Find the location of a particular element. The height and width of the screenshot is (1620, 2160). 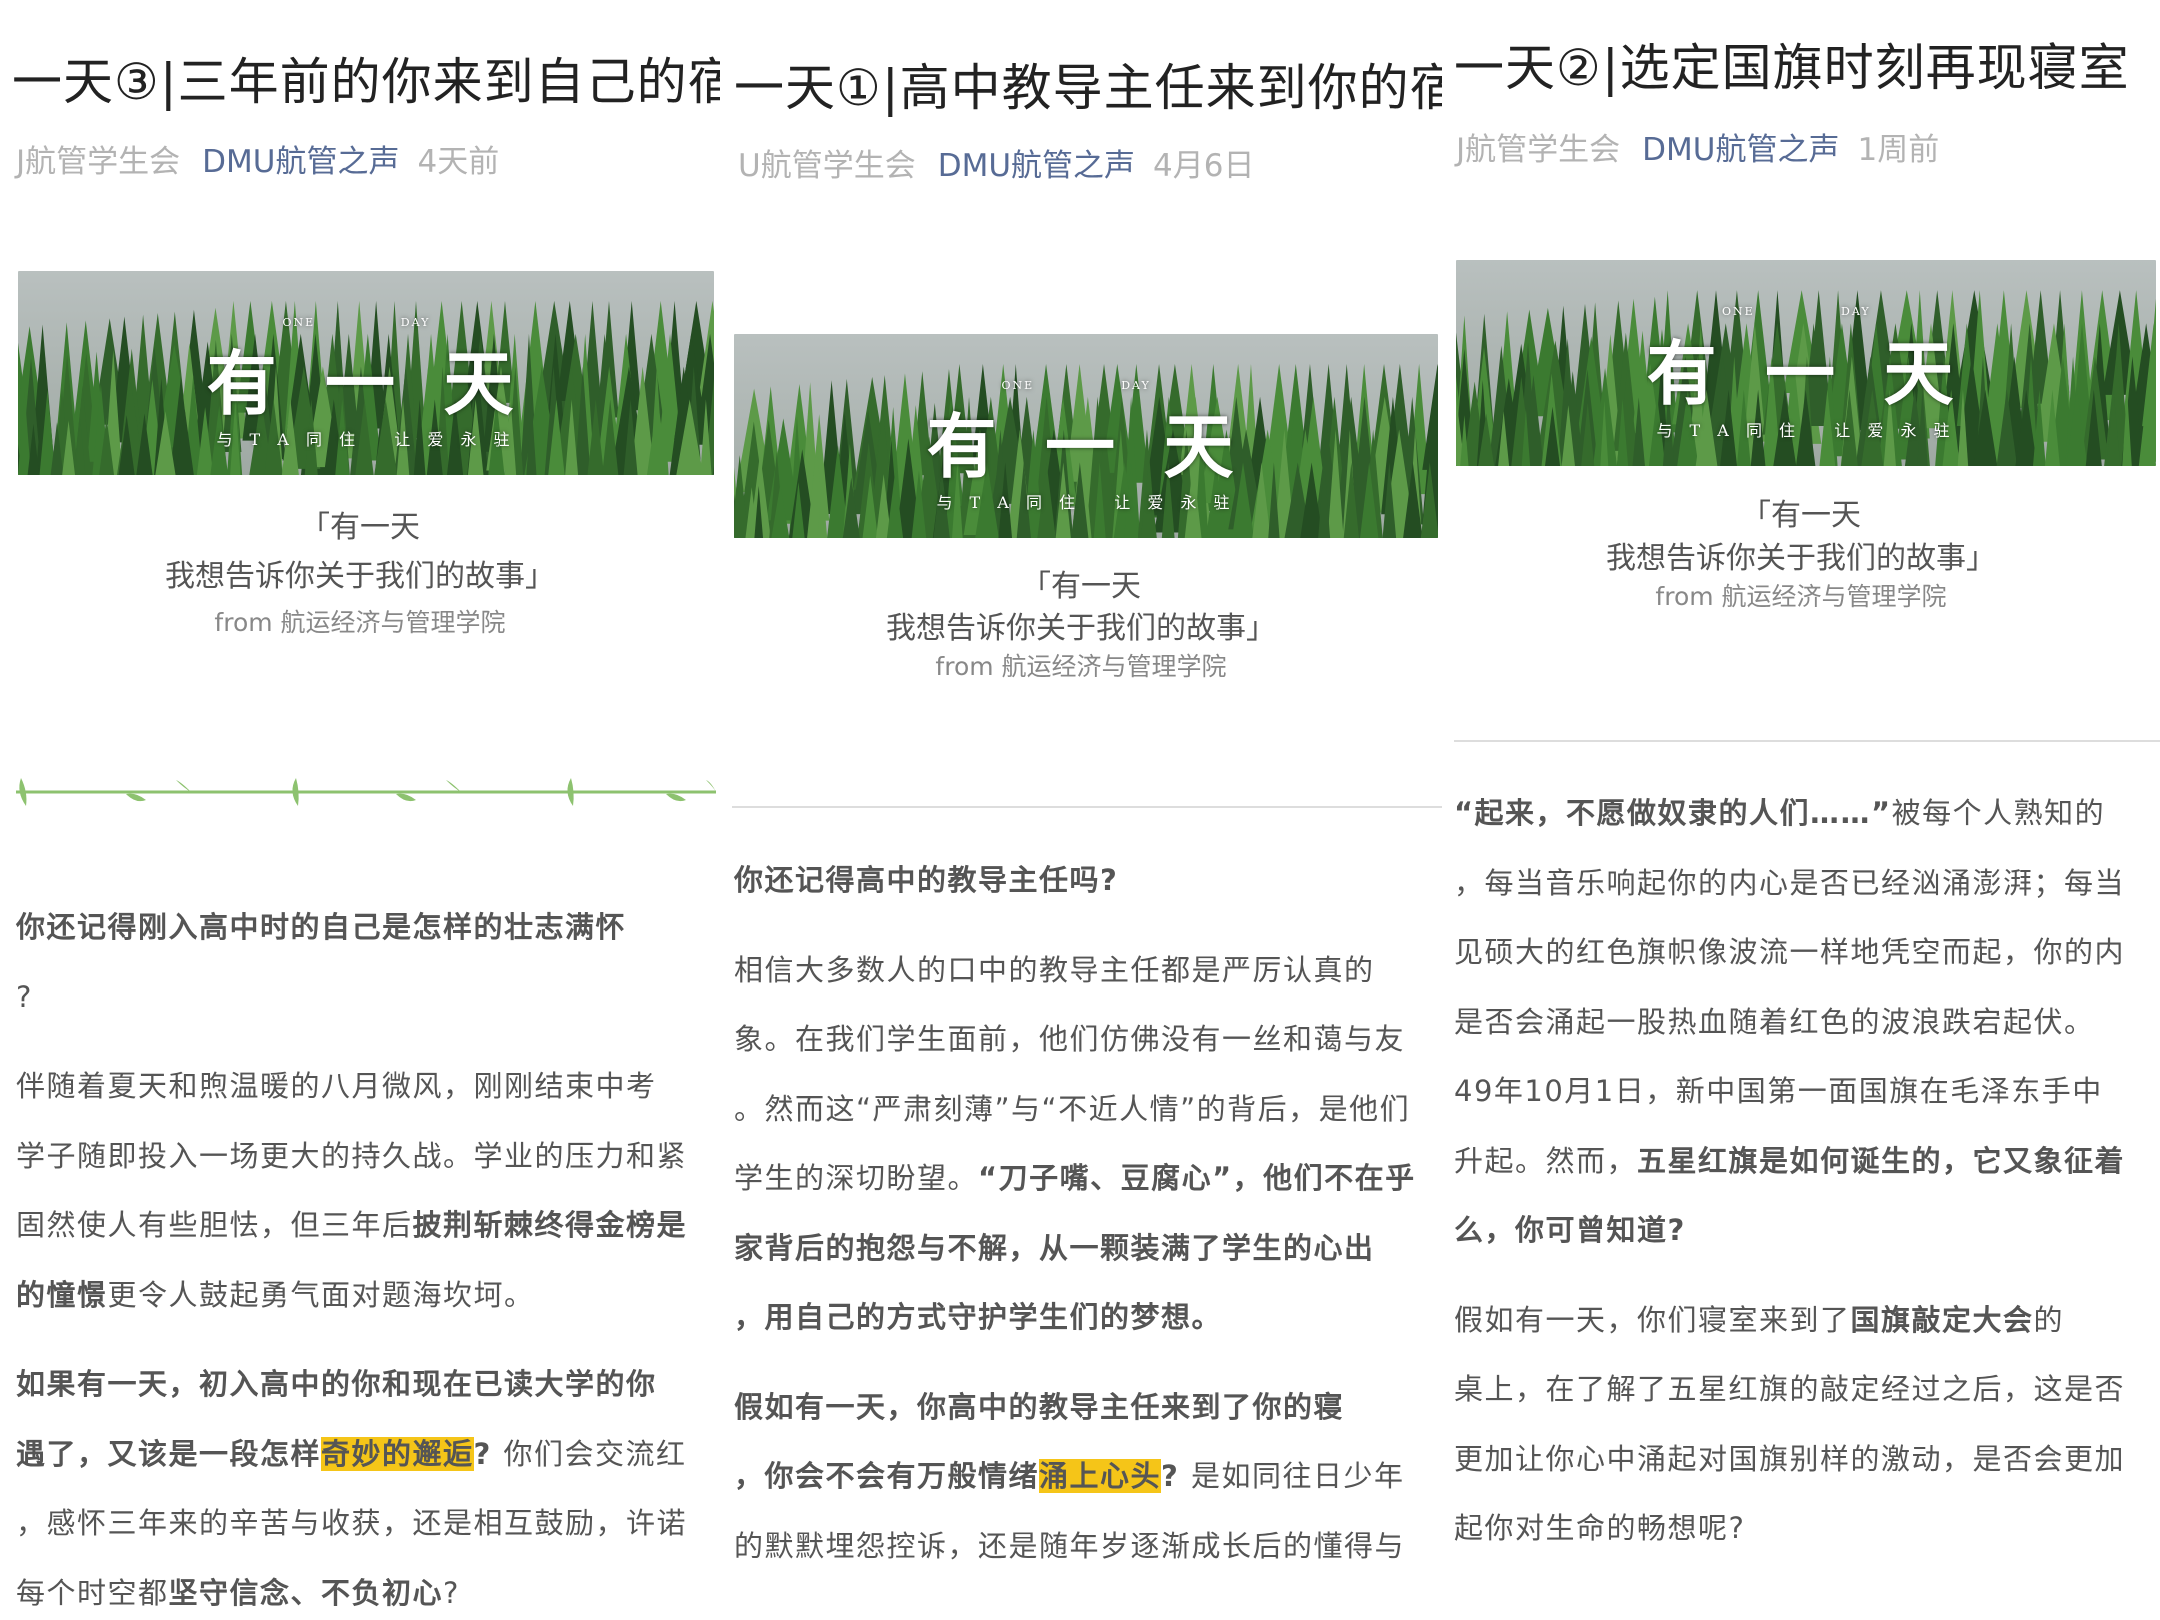

meta-time: 1周前 is located at coordinates (1898, 150).